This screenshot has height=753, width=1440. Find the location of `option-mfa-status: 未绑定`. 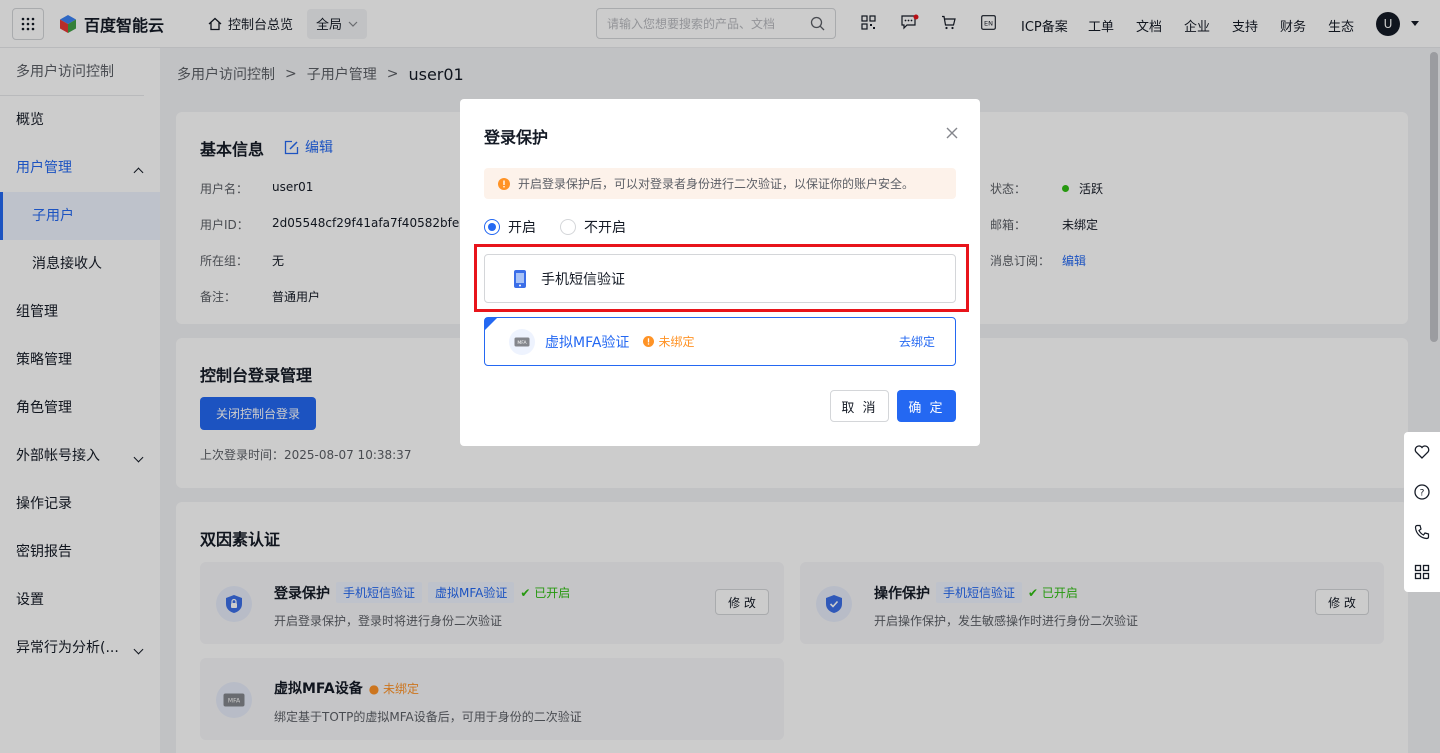

option-mfa-status: 未绑定 is located at coordinates (668, 341).